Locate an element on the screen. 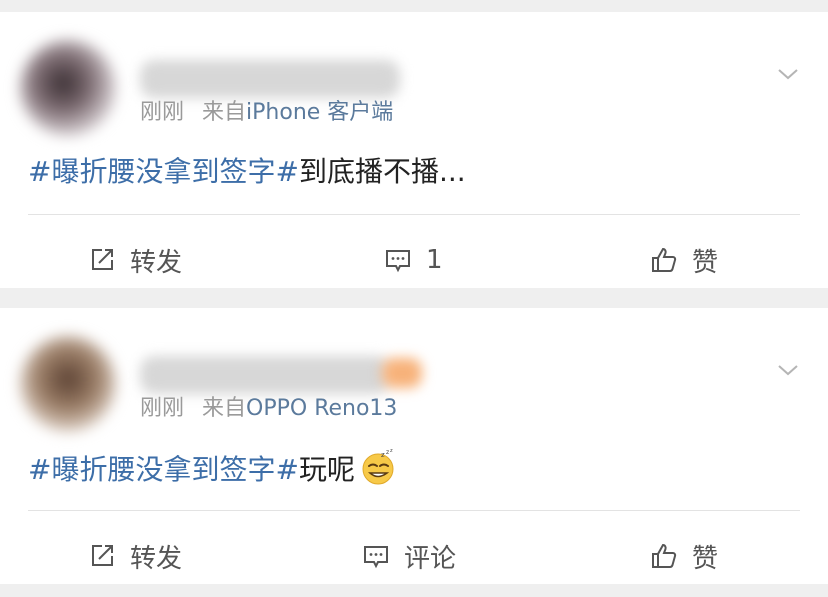 The width and height of the screenshot is (828, 597). username-badge-blurred is located at coordinates (402, 373).